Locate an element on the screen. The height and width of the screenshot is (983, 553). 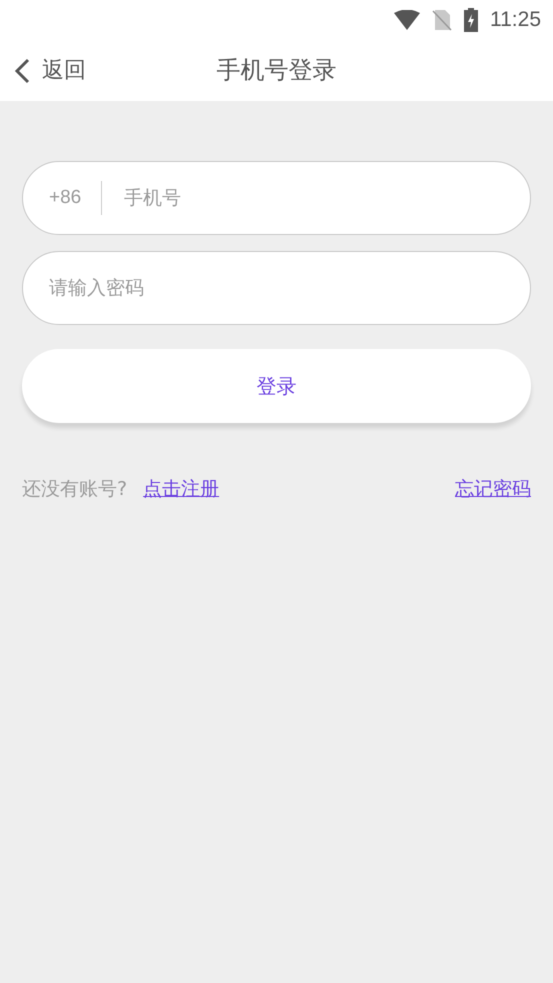
clock-time: 11:25 is located at coordinates (515, 20).